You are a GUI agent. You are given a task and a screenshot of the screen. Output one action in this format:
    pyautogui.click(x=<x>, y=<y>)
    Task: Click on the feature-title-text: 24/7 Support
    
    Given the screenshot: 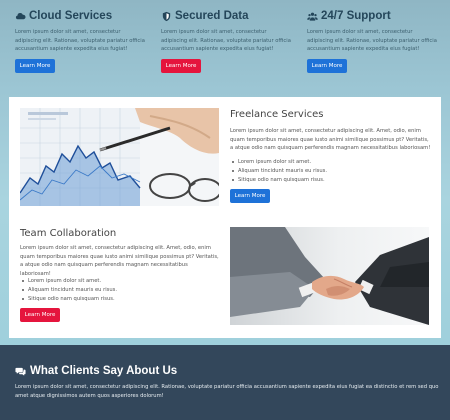 What is the action you would take?
    pyautogui.click(x=356, y=16)
    